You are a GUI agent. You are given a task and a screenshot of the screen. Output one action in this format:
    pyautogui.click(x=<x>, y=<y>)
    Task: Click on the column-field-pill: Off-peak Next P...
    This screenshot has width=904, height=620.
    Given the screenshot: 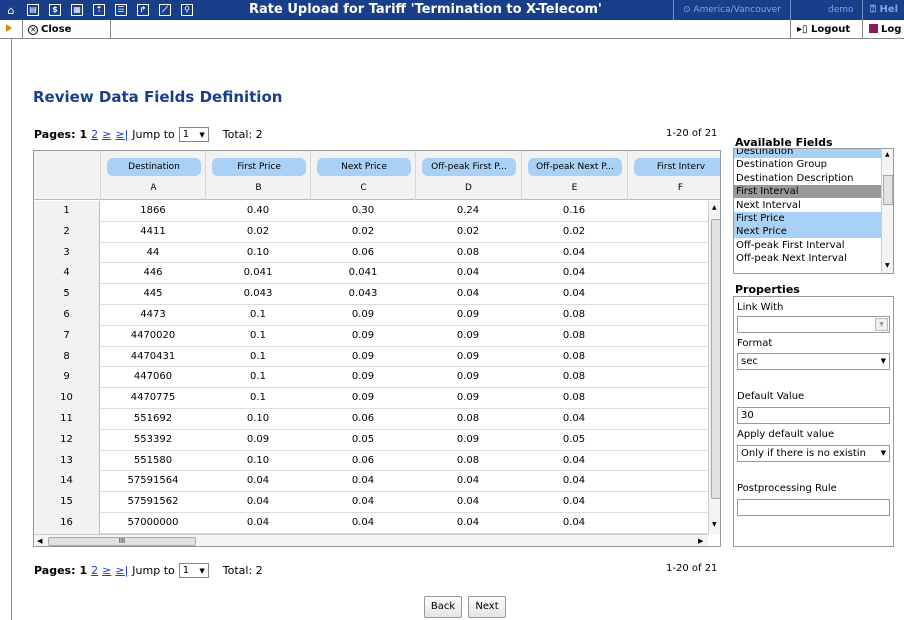 What is the action you would take?
    pyautogui.click(x=575, y=167)
    